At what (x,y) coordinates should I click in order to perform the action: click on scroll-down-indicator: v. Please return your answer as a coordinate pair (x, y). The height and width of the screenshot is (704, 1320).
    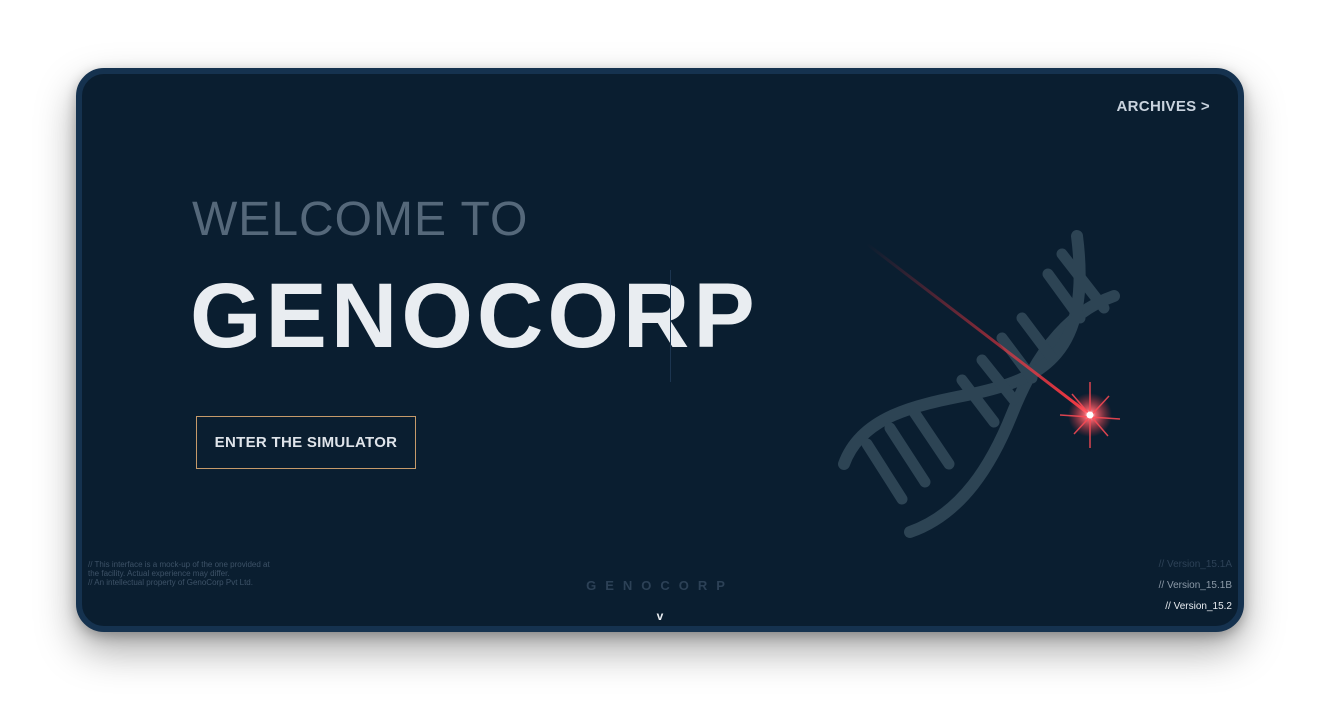
    Looking at the image, I should click on (660, 616).